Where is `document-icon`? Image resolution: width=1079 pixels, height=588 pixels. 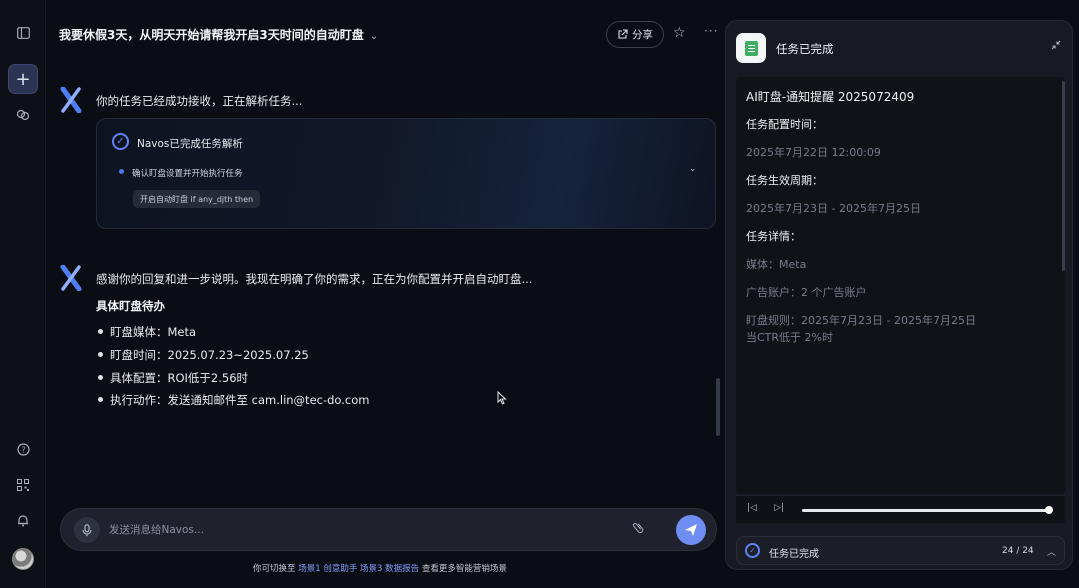 document-icon is located at coordinates (751, 48).